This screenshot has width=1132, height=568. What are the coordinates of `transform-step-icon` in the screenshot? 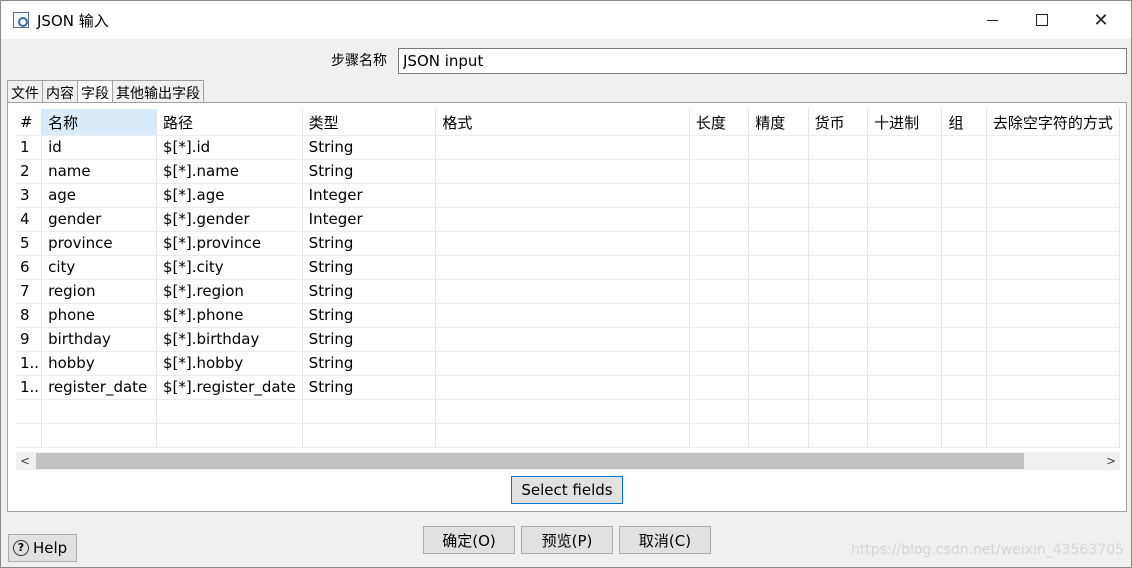 It's located at (21, 20).